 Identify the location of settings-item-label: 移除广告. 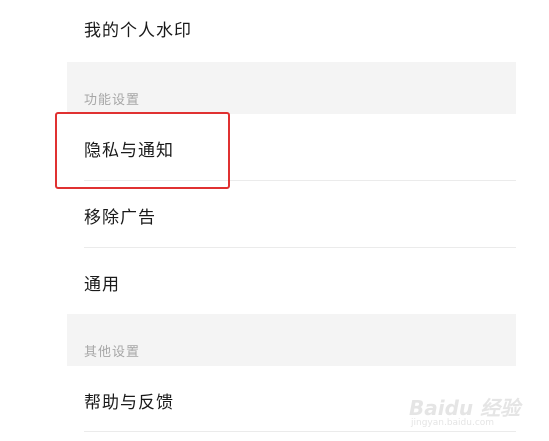
(120, 218).